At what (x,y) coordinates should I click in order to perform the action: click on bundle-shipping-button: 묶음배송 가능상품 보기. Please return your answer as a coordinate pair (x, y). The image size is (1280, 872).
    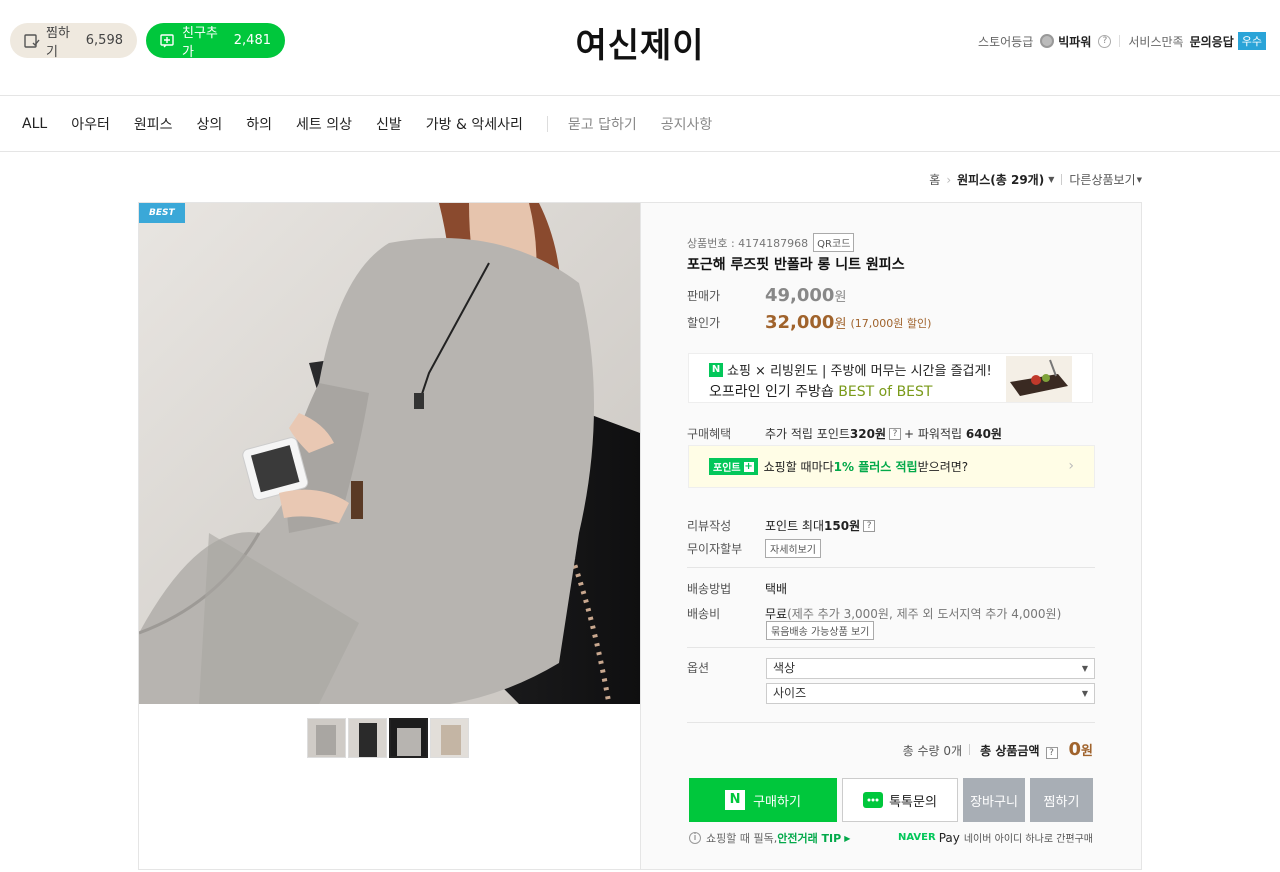
    Looking at the image, I should click on (820, 630).